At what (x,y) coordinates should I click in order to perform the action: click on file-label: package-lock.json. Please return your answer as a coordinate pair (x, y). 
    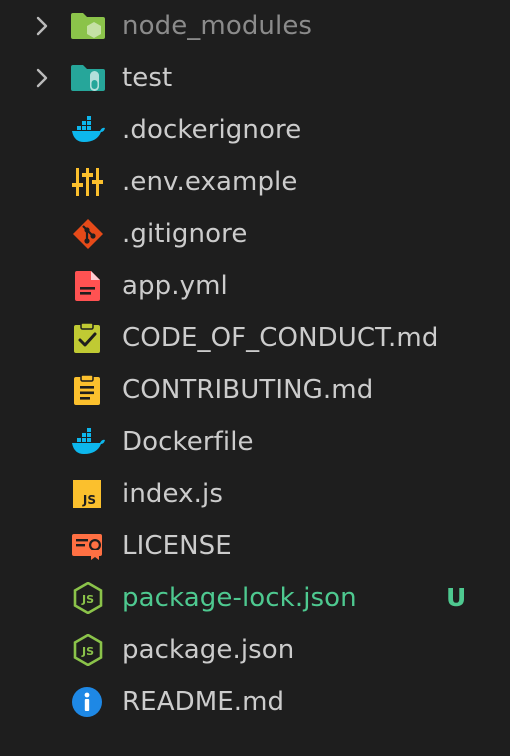
    Looking at the image, I should click on (239, 598).